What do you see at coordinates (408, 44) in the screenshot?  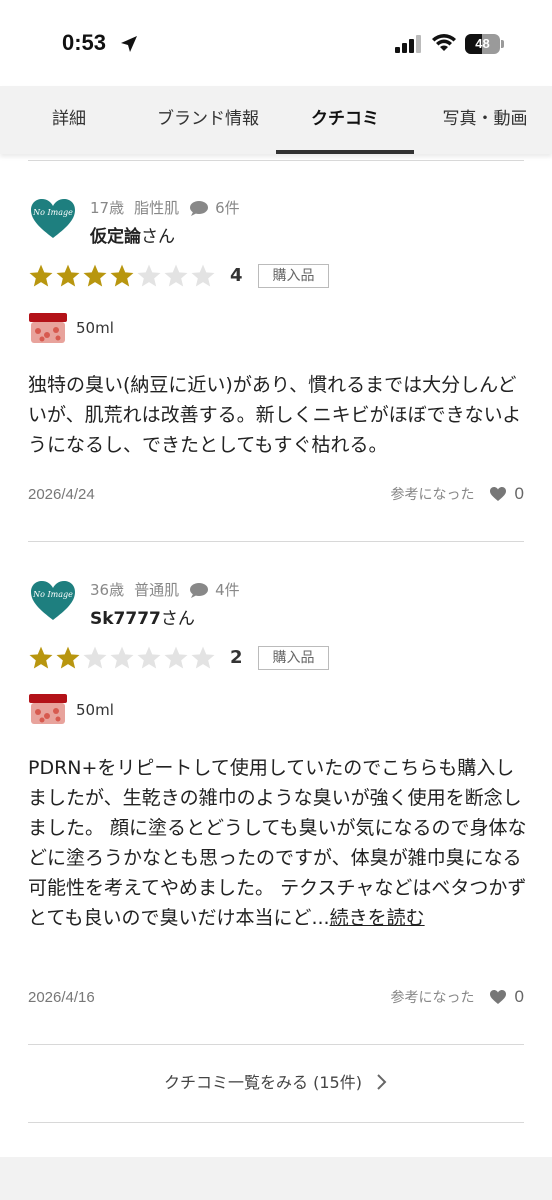 I see `cellular-signal-icon` at bounding box center [408, 44].